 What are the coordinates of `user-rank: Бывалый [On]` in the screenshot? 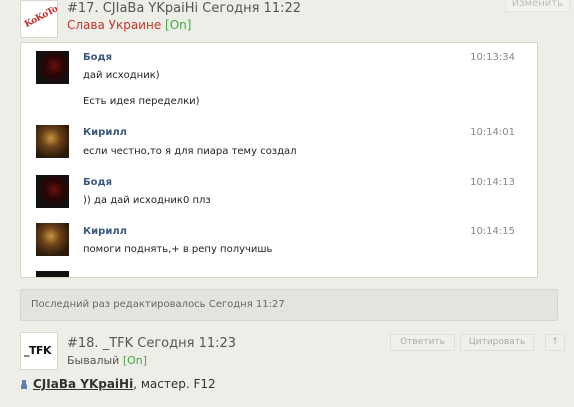 It's located at (107, 360).